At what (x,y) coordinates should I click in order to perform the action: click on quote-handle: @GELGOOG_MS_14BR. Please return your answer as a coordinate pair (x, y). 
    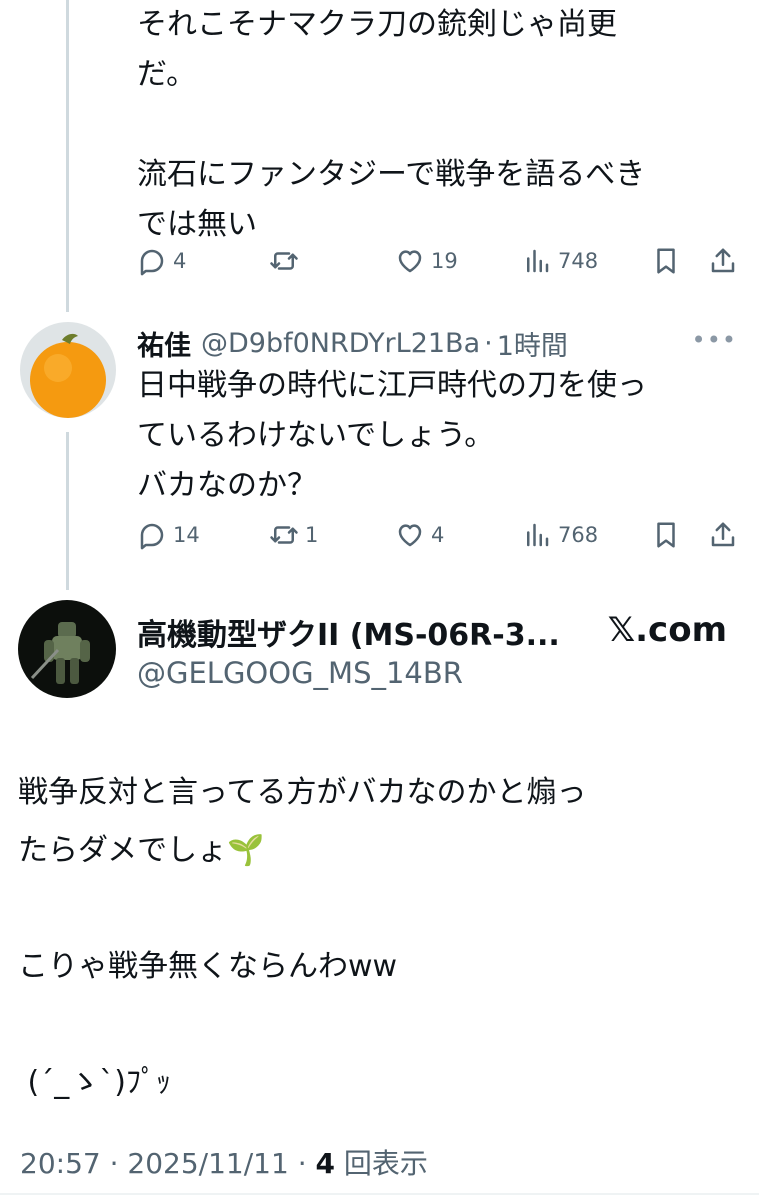
    Looking at the image, I should click on (300, 673).